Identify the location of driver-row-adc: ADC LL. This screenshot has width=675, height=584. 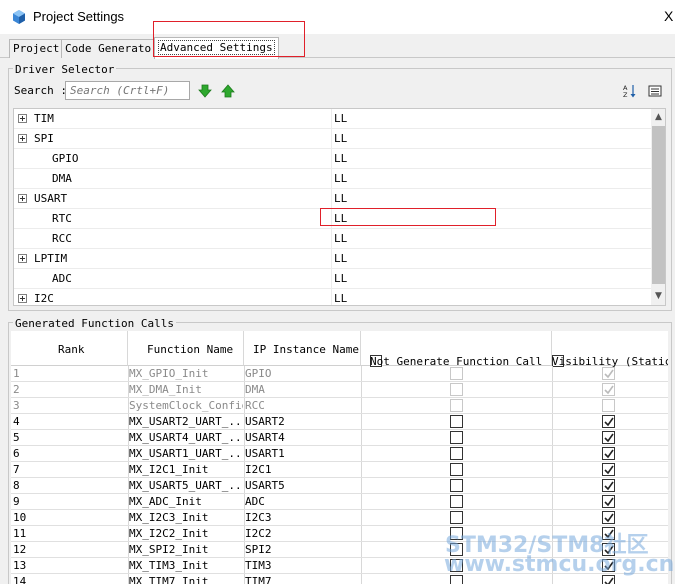
(332, 279).